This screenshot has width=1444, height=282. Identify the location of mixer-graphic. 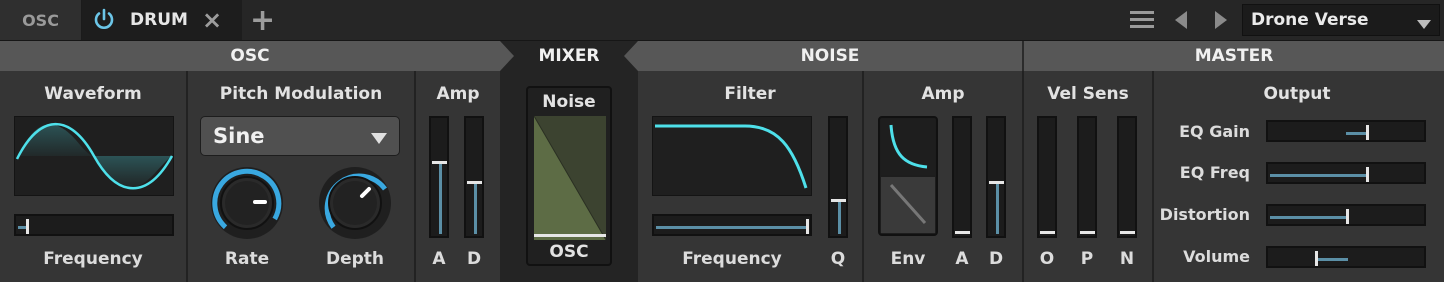
(570, 179).